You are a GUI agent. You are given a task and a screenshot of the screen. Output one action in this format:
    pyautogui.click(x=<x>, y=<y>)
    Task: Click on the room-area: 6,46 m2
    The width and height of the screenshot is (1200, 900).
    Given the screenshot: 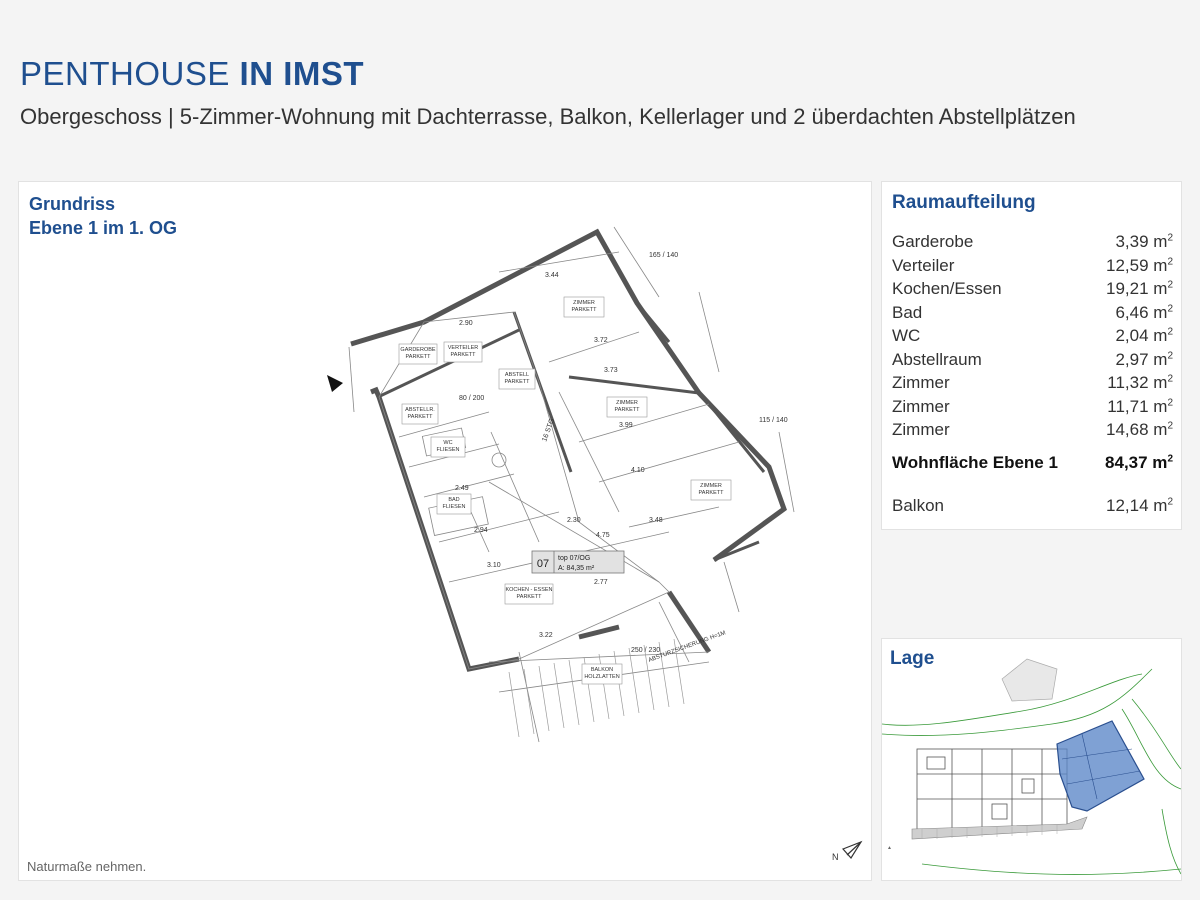 What is the action you would take?
    pyautogui.click(x=1144, y=313)
    